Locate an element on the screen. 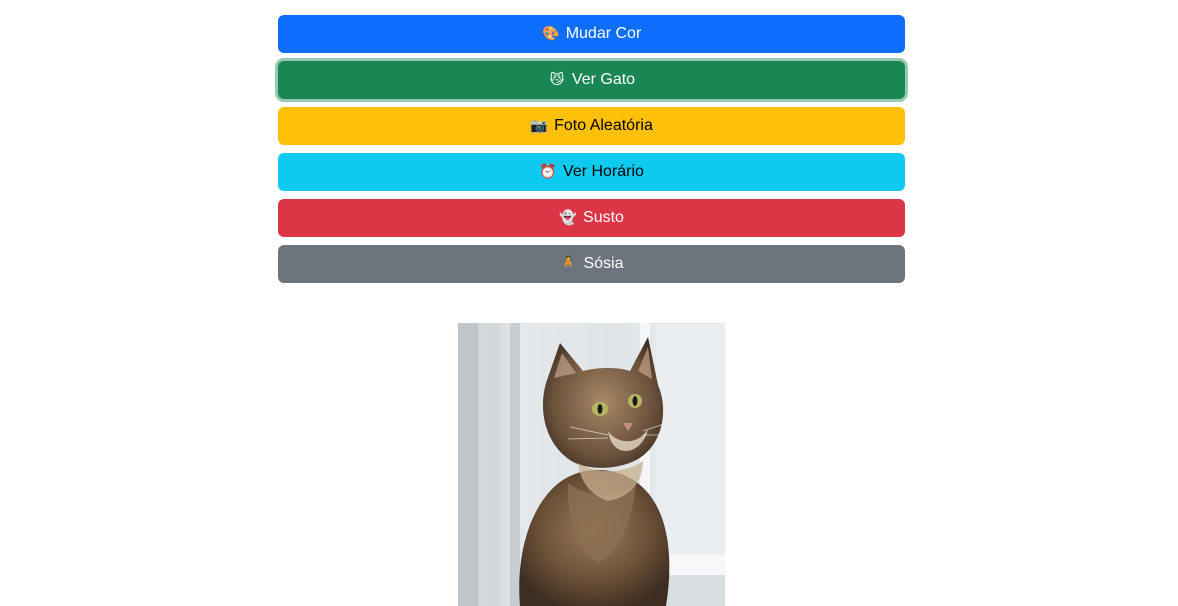 Image resolution: width=1178 pixels, height=606 pixels. show-cat-button: 😼 Ver Gato is located at coordinates (591, 80).